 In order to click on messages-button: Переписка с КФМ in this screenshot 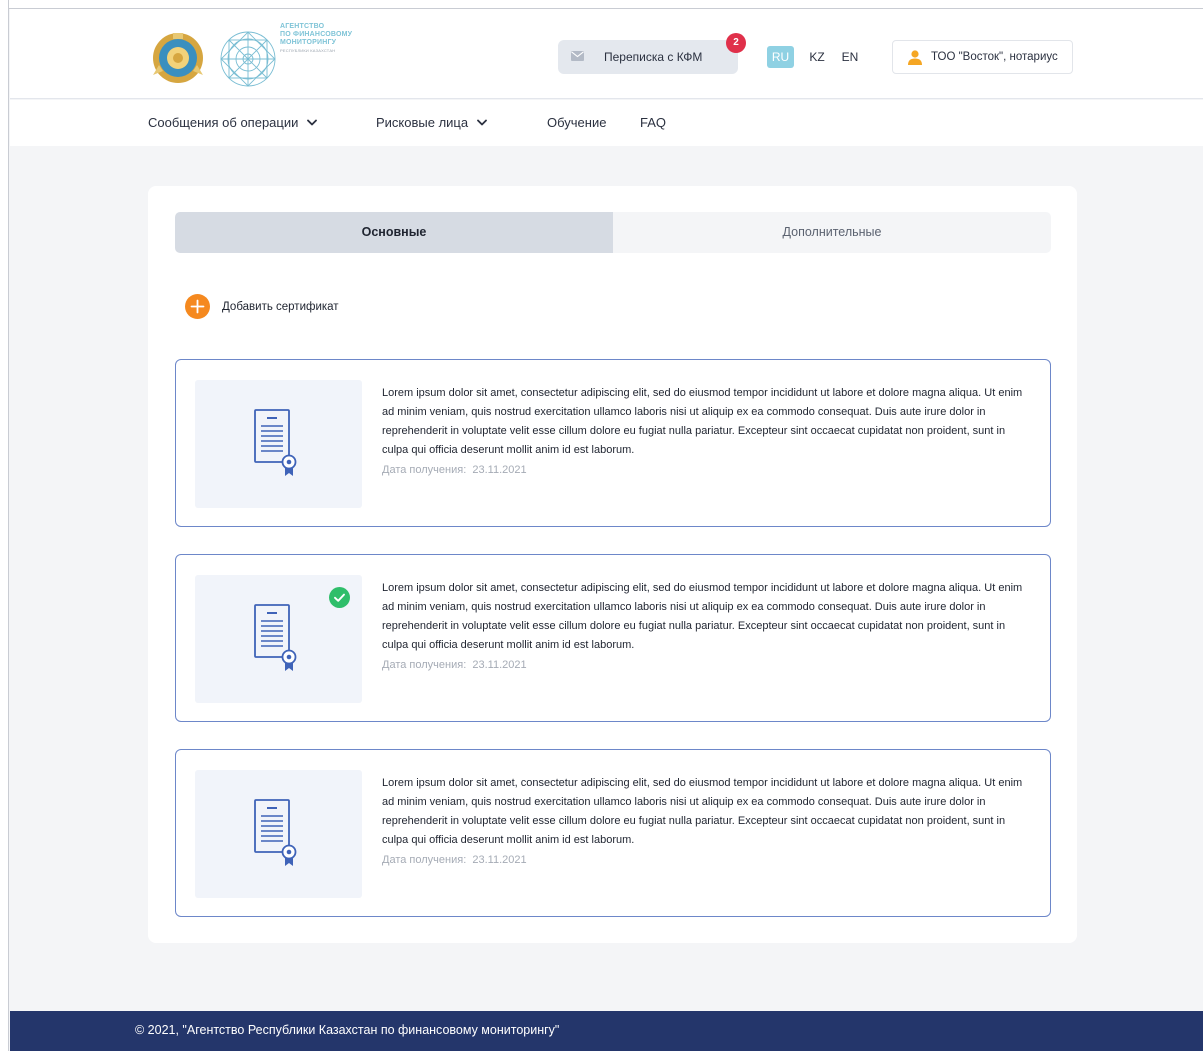, I will do `click(648, 57)`.